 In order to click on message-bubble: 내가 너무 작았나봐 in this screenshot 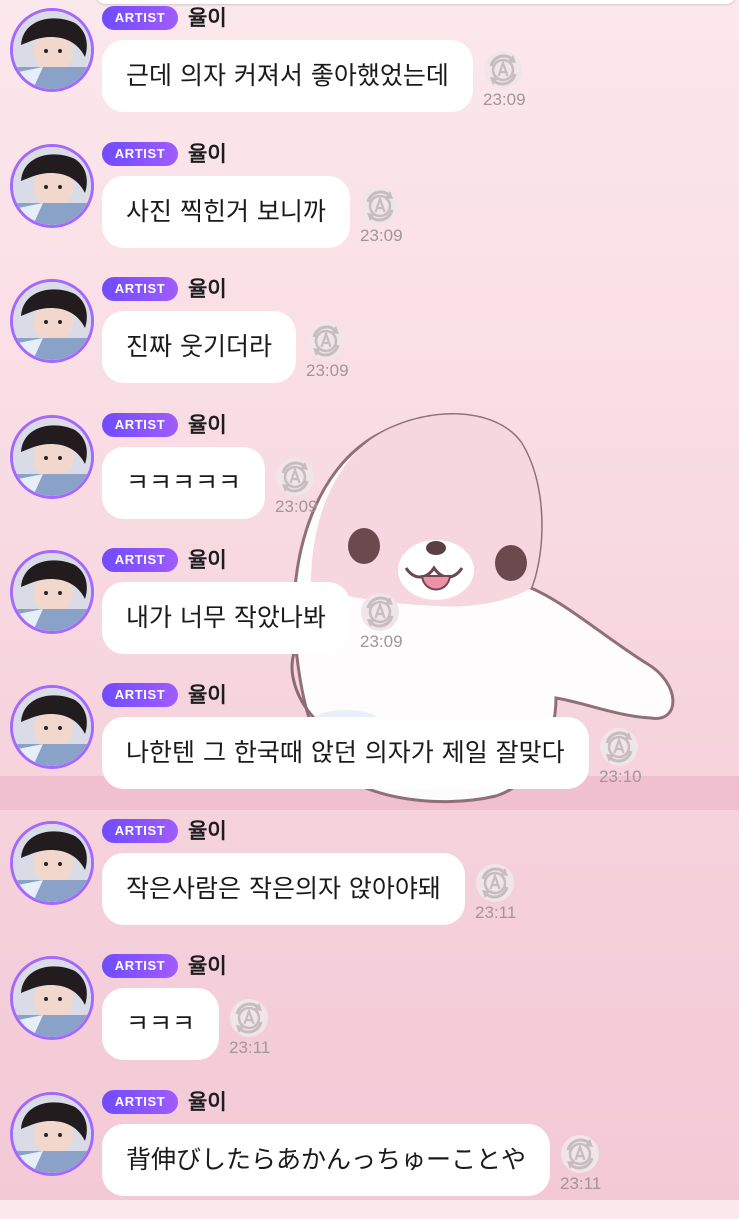, I will do `click(226, 618)`.